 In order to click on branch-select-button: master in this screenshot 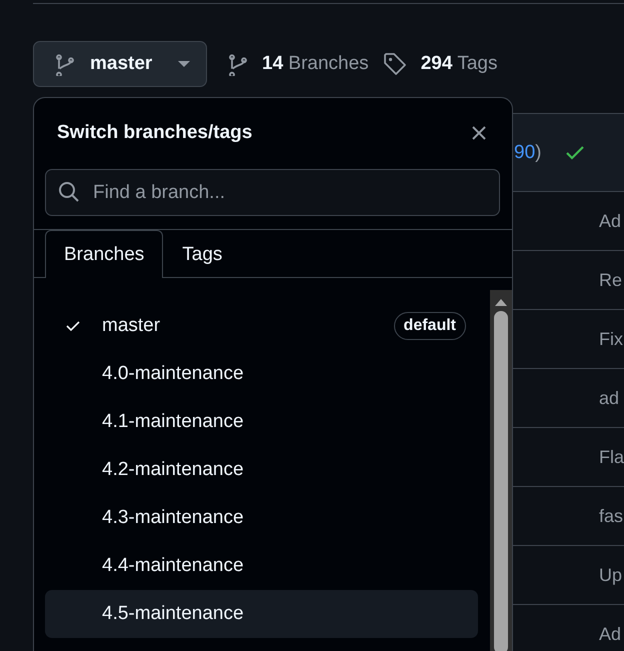, I will do `click(120, 64)`.